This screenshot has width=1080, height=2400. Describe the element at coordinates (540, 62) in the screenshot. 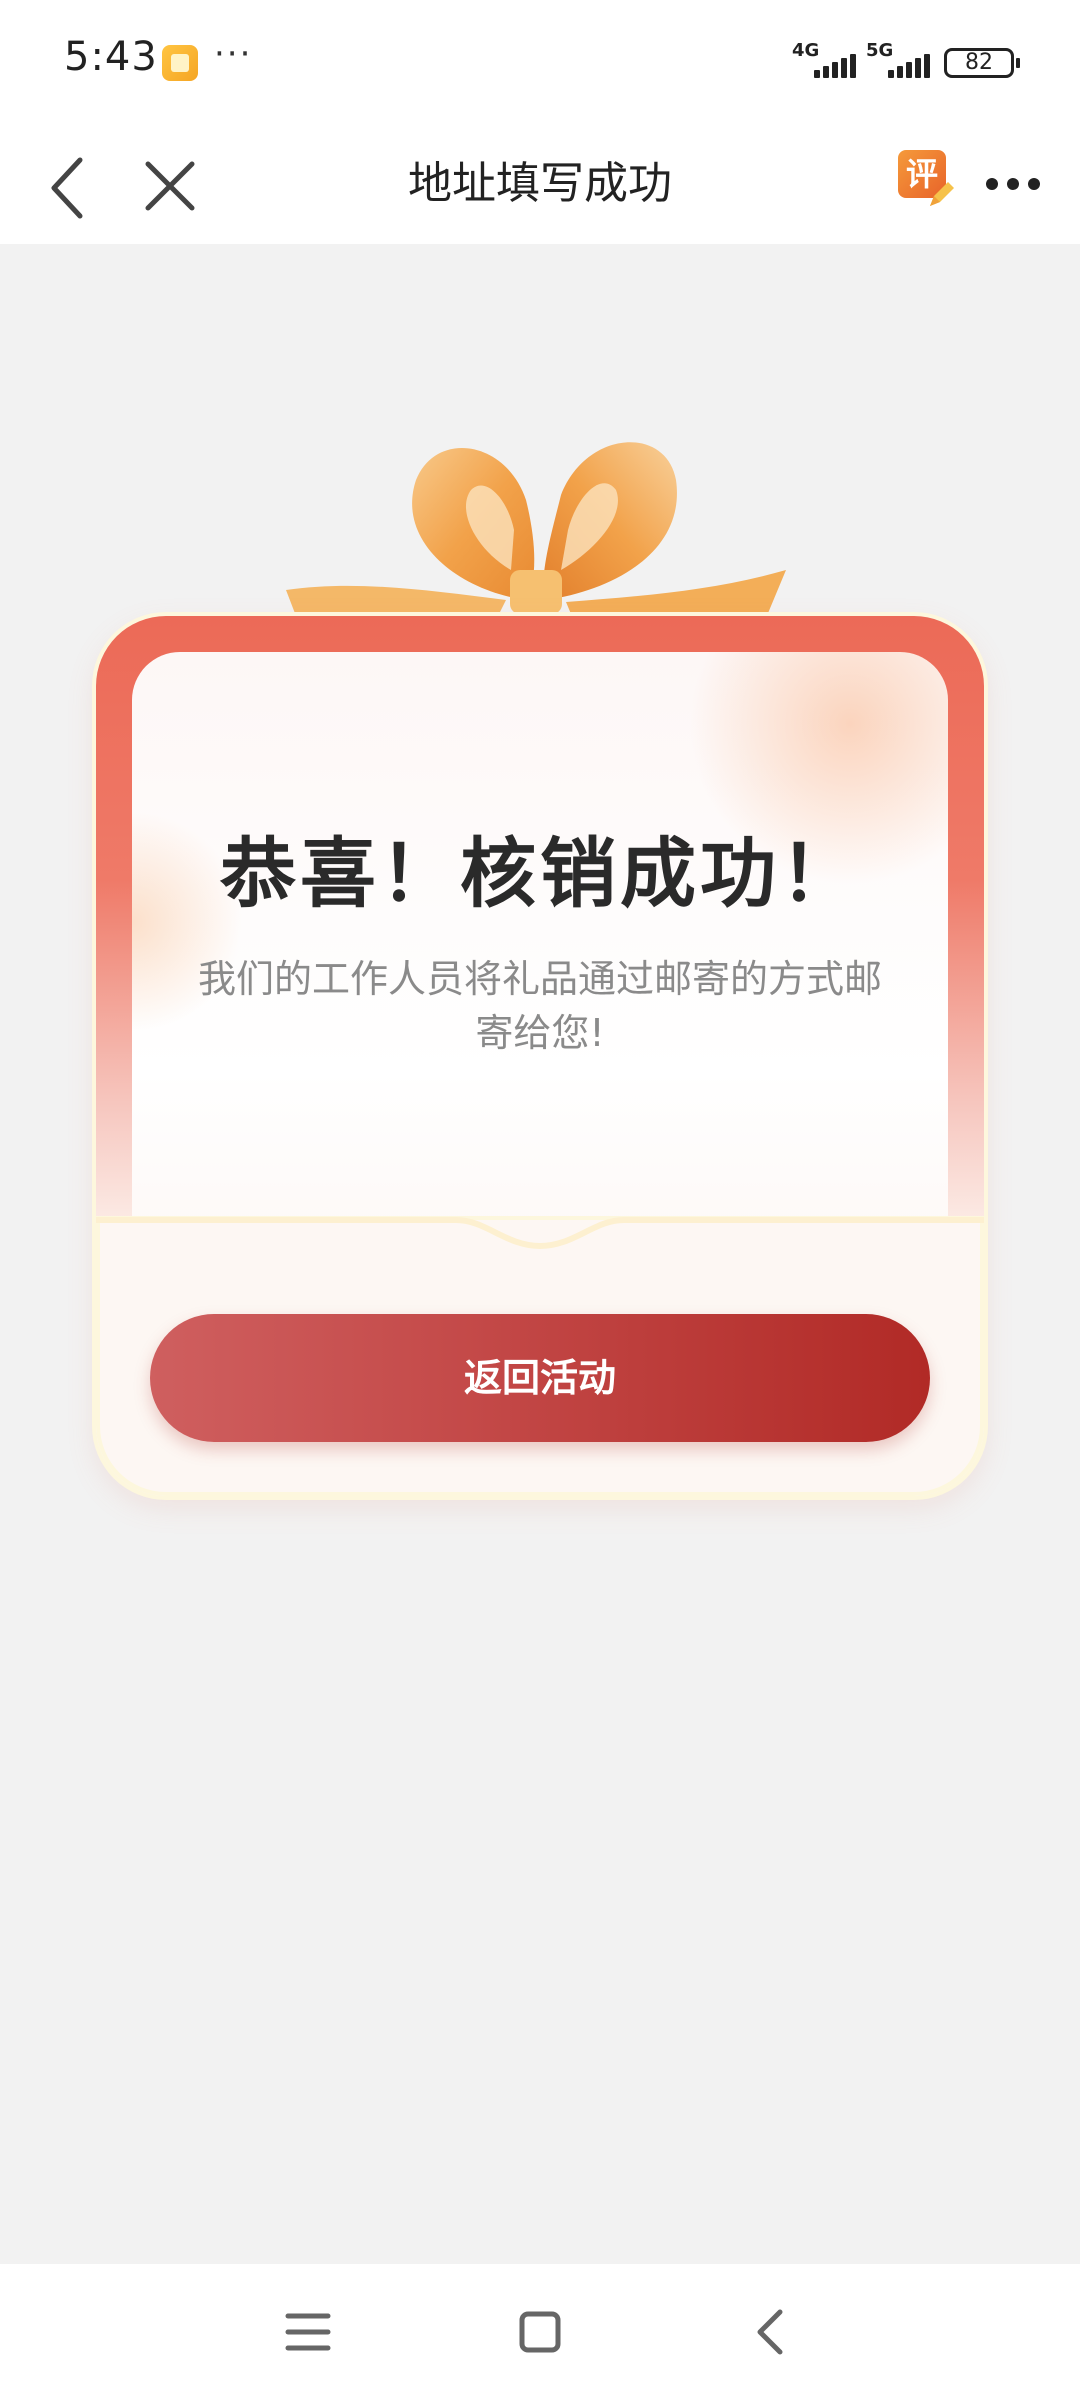

I see `status-bar: 5:43 ··· 4G 5G 82` at that location.